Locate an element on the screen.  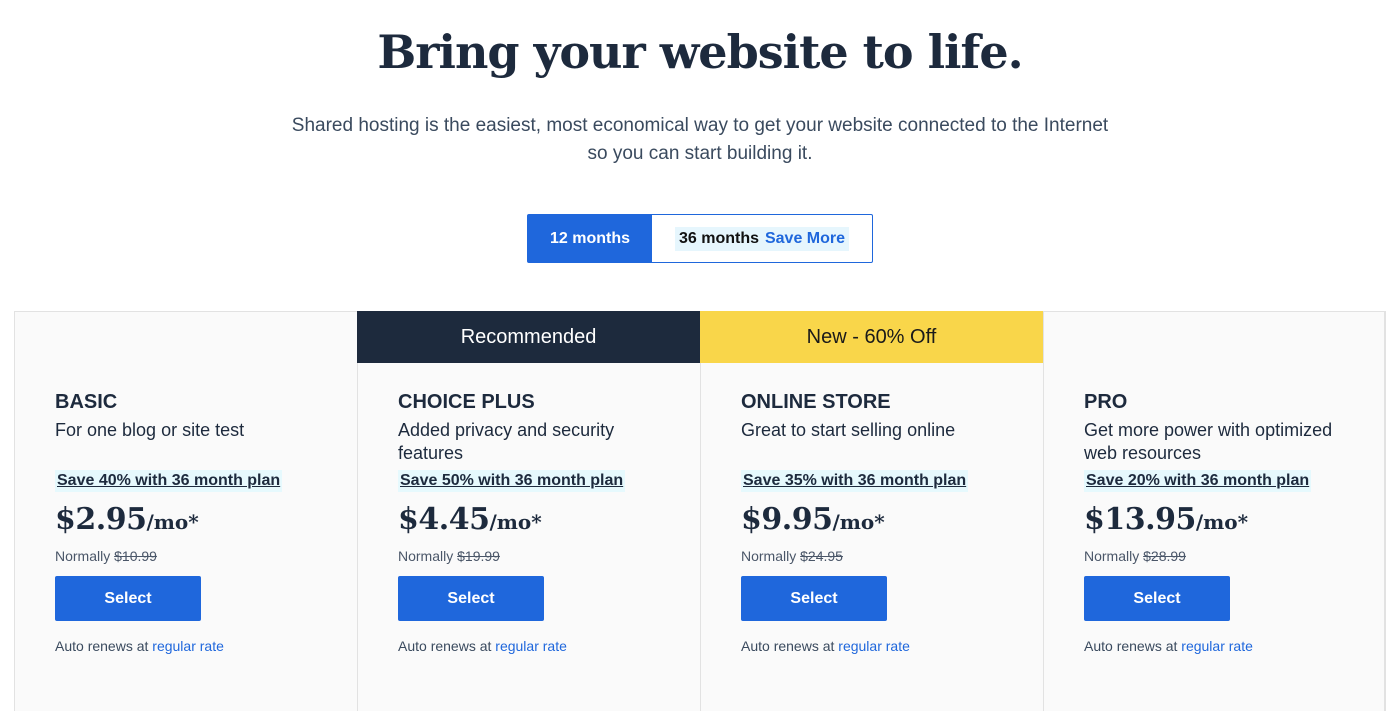
select-button-online-store: Select is located at coordinates (814, 598).